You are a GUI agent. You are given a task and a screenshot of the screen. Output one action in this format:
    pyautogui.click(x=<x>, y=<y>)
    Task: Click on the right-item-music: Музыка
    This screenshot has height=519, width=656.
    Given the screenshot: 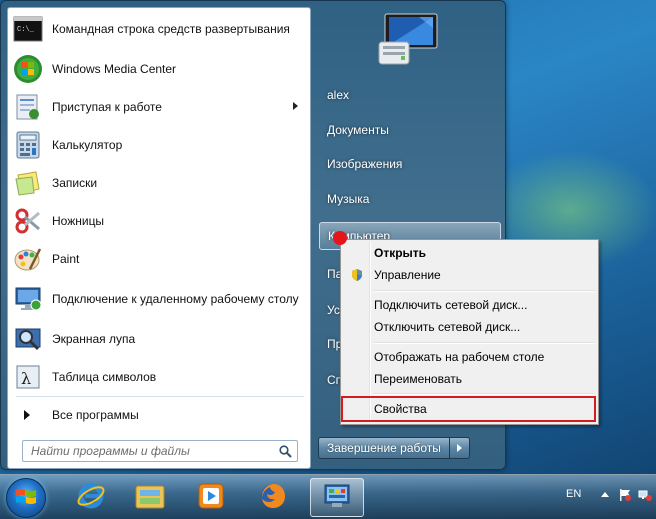 What is the action you would take?
    pyautogui.click(x=410, y=199)
    